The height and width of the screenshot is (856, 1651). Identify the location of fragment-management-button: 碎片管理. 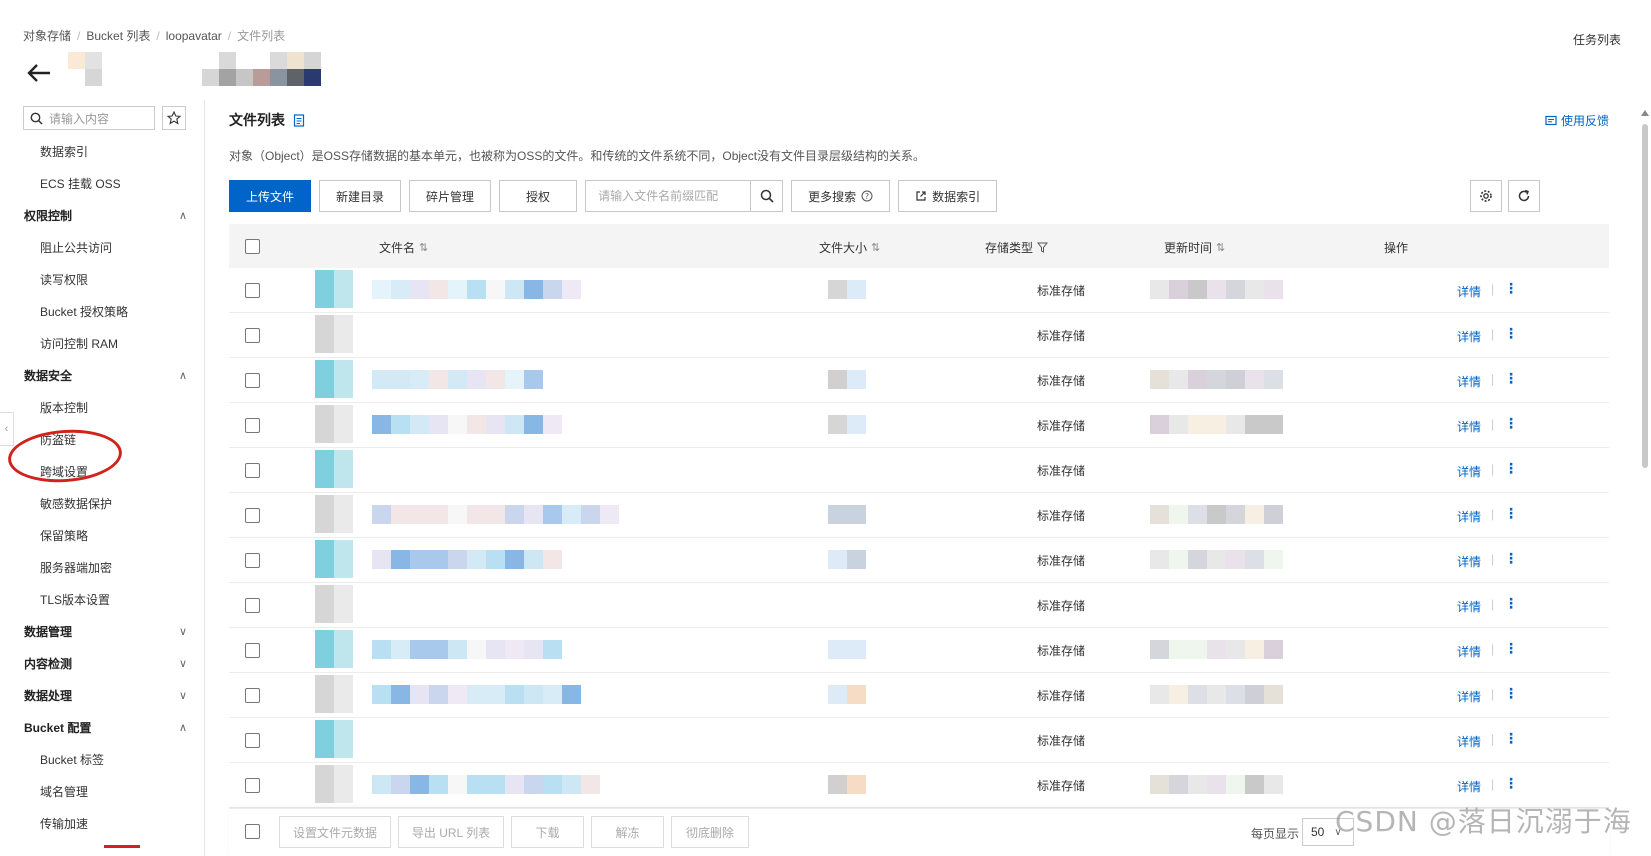
(450, 196).